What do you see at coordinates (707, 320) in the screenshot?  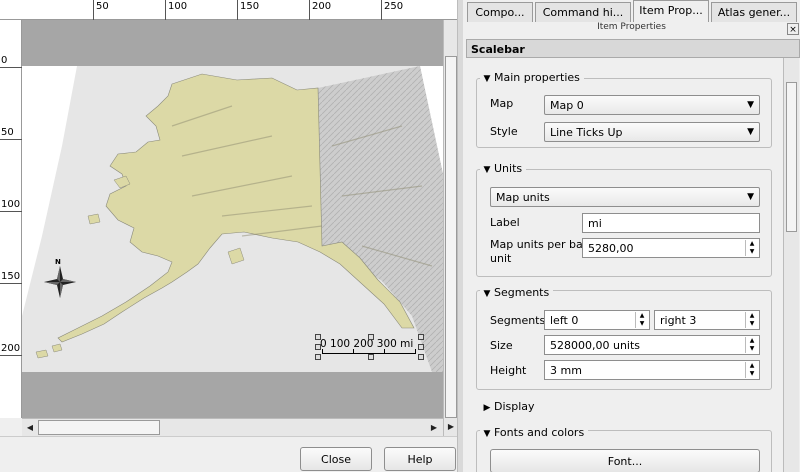 I see `segments-right-spinbox: right 3 ▲ ▼` at bounding box center [707, 320].